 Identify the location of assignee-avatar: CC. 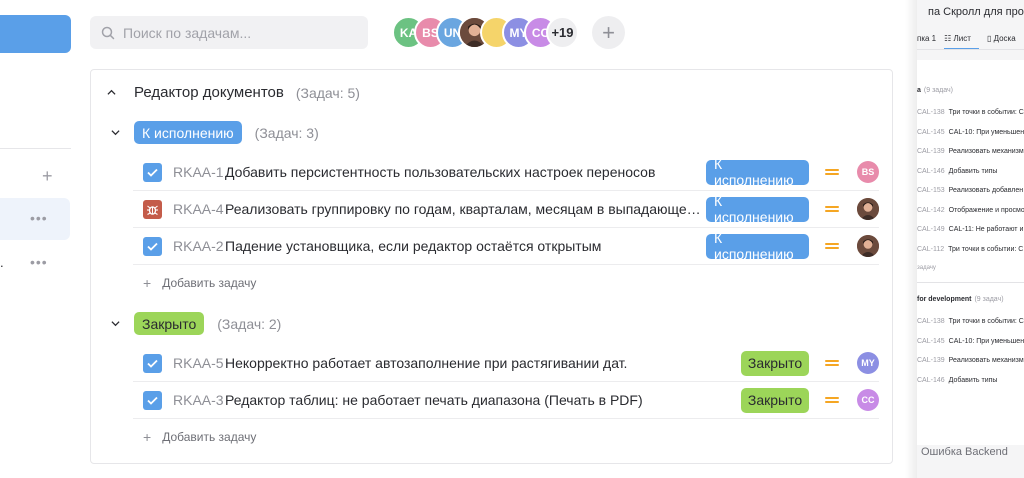
(868, 400).